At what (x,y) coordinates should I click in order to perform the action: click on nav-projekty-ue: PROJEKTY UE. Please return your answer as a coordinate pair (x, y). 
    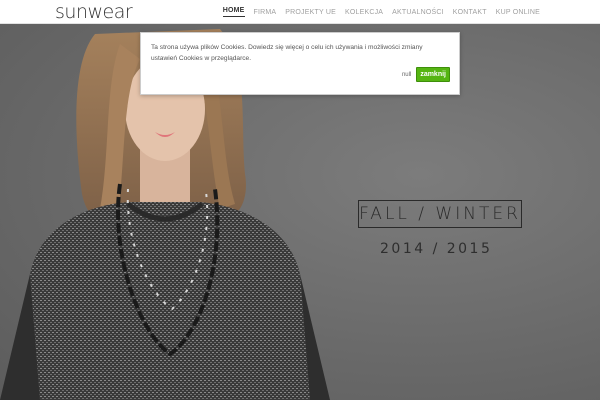
    Looking at the image, I should click on (310, 12).